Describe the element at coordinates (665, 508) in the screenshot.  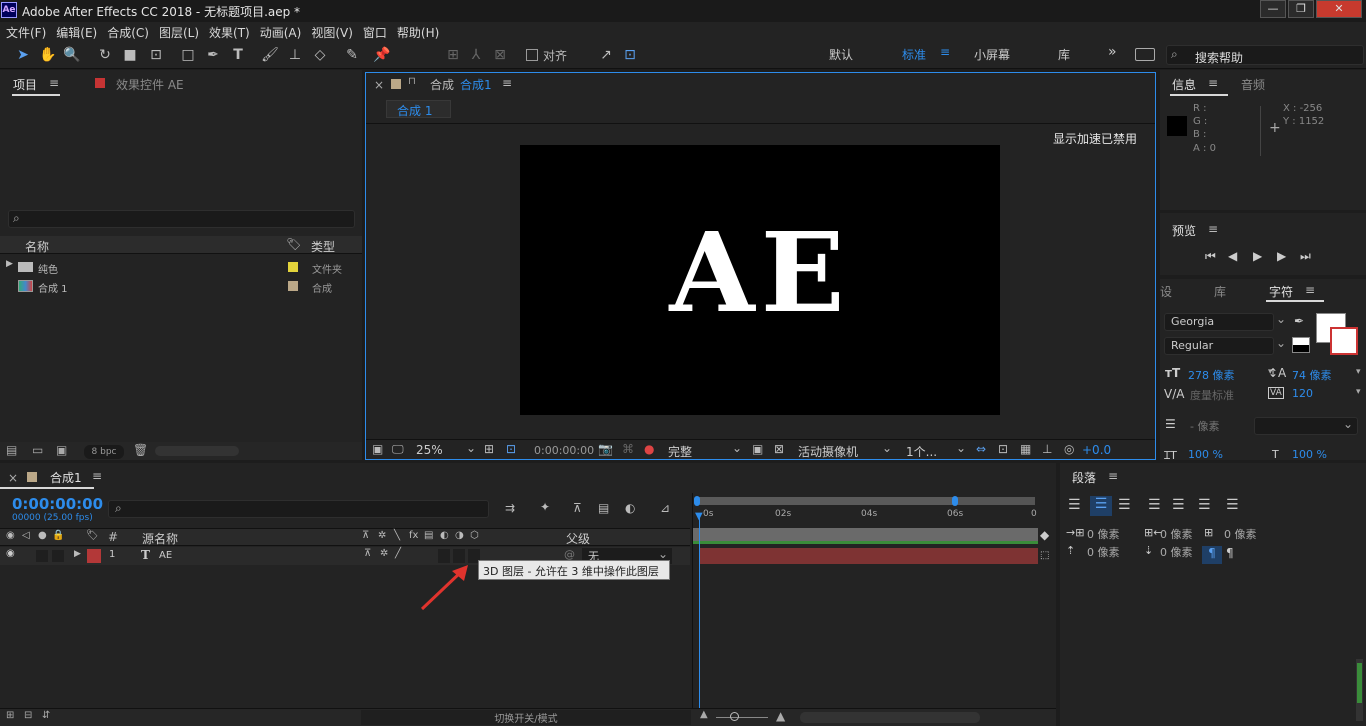
I see `graph-editor-icon: ⊿` at that location.